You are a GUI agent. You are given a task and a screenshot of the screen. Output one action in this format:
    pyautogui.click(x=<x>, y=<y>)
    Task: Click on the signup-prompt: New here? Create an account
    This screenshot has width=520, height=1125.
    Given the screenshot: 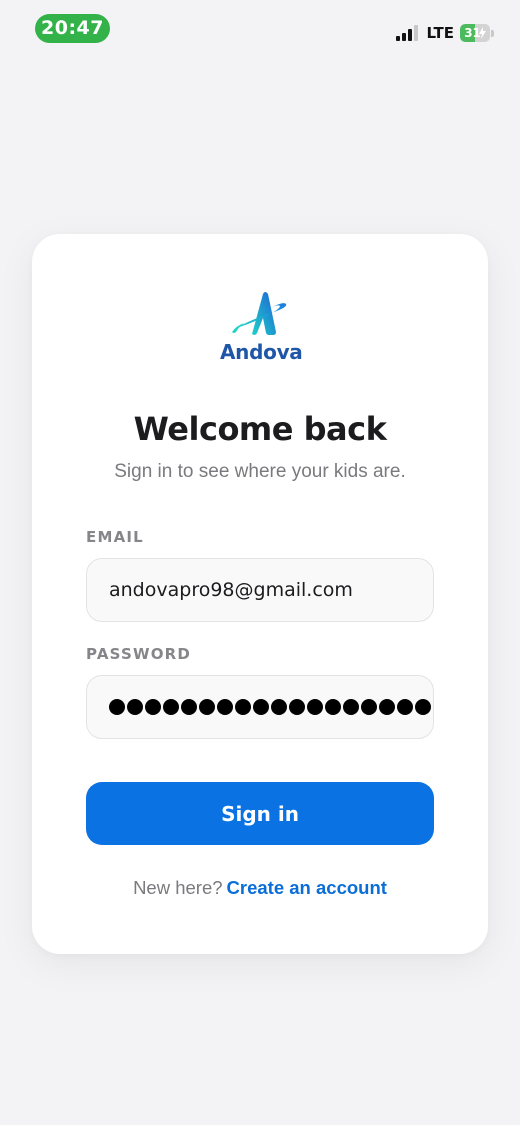 What is the action you would take?
    pyautogui.click(x=260, y=888)
    